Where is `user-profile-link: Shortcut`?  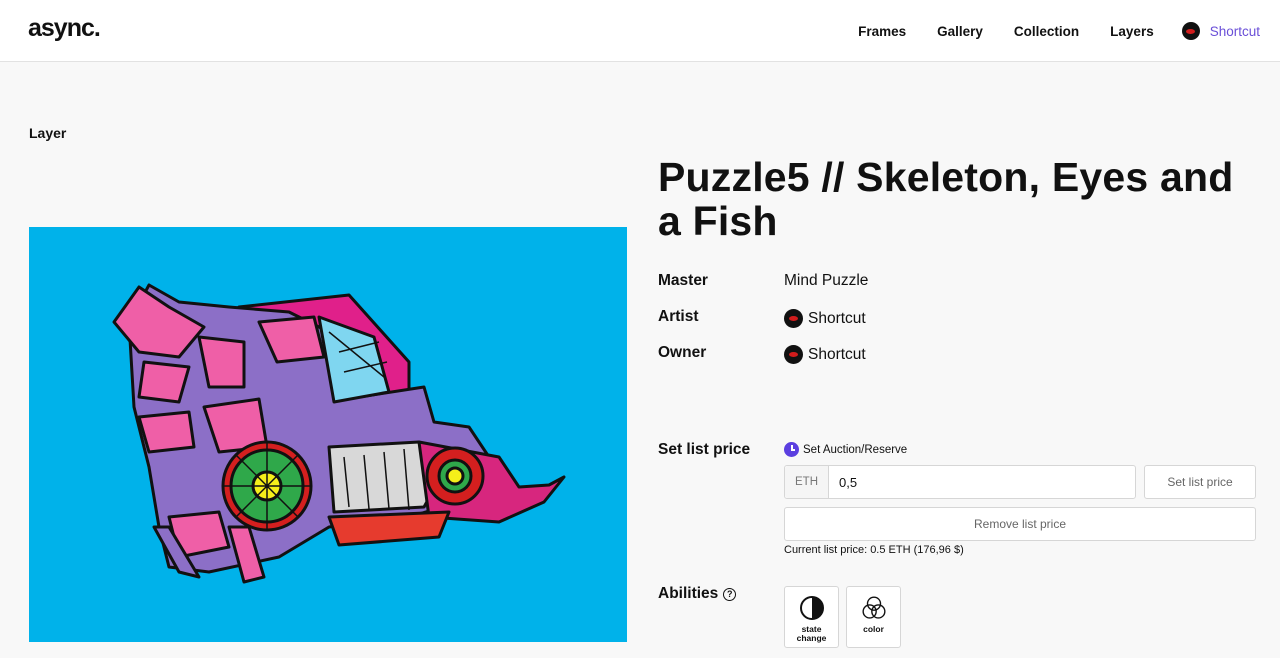 user-profile-link: Shortcut is located at coordinates (1220, 31).